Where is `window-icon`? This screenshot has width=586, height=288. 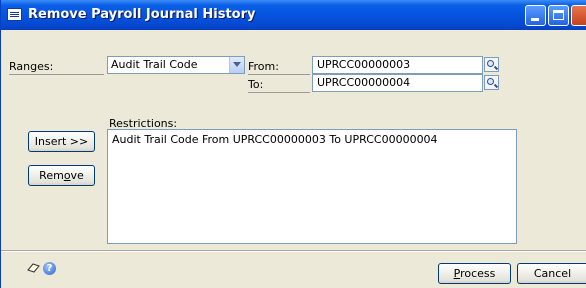
window-icon is located at coordinates (14, 14).